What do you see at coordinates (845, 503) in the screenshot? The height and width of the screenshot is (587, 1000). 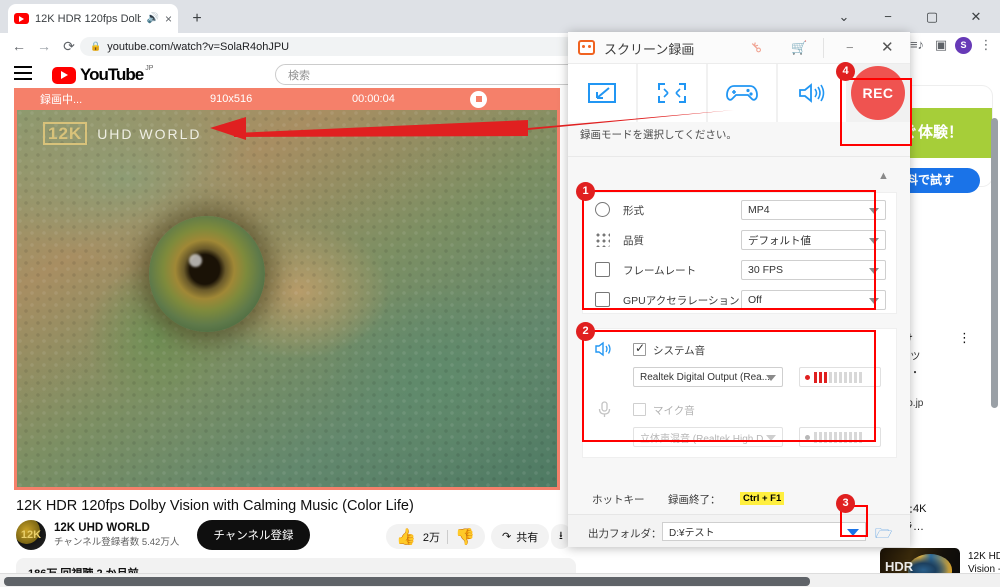 I see `step-badge-3: 3` at bounding box center [845, 503].